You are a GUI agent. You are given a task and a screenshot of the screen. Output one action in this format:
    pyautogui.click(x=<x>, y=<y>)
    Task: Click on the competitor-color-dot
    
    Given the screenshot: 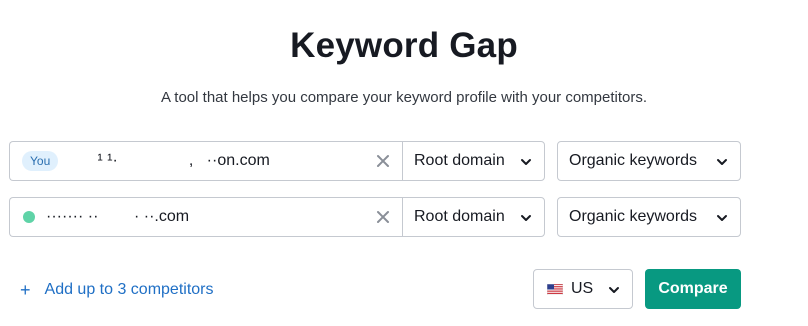 What is the action you would take?
    pyautogui.click(x=29, y=217)
    